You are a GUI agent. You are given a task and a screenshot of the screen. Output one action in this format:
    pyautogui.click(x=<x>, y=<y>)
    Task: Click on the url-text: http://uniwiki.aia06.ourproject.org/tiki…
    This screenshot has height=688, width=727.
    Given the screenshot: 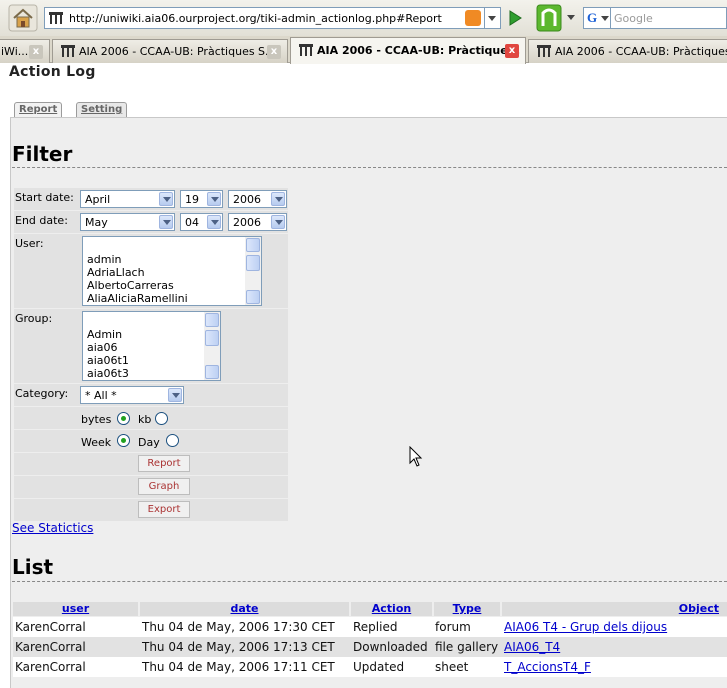 What is the action you would take?
    pyautogui.click(x=255, y=18)
    